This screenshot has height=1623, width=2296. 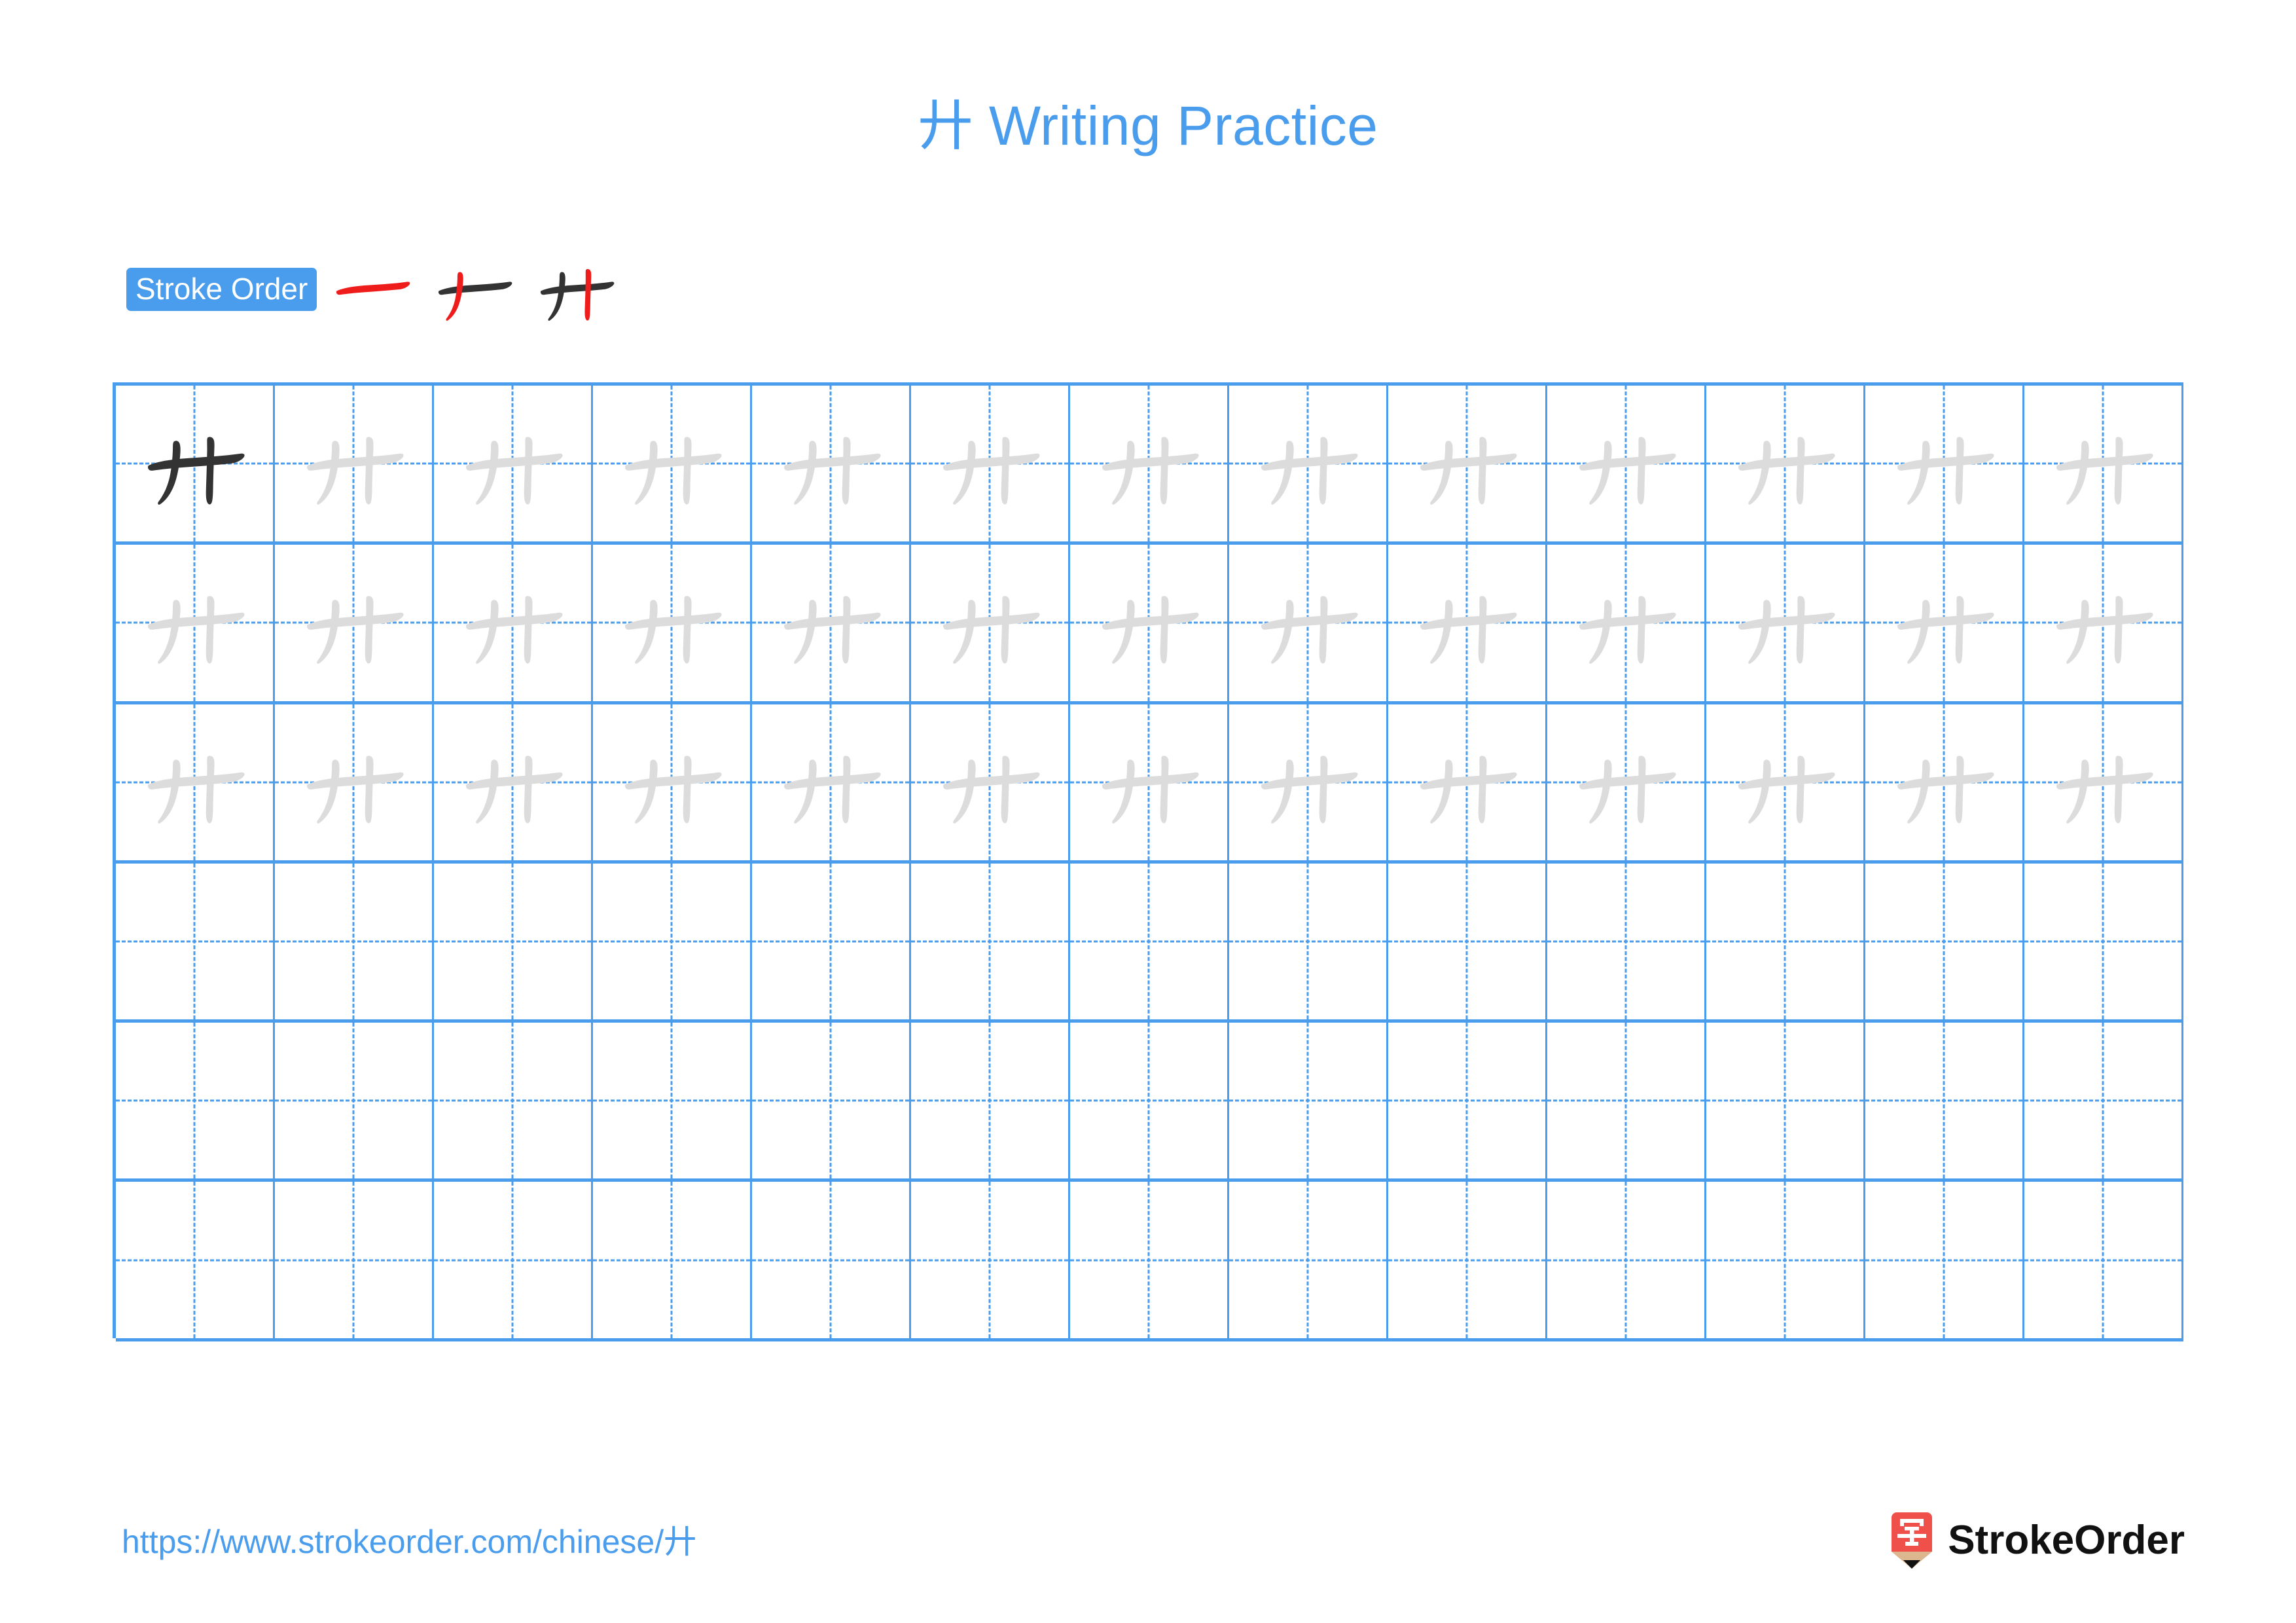 I want to click on practice-cell-r1-c11, so click(x=1785, y=464).